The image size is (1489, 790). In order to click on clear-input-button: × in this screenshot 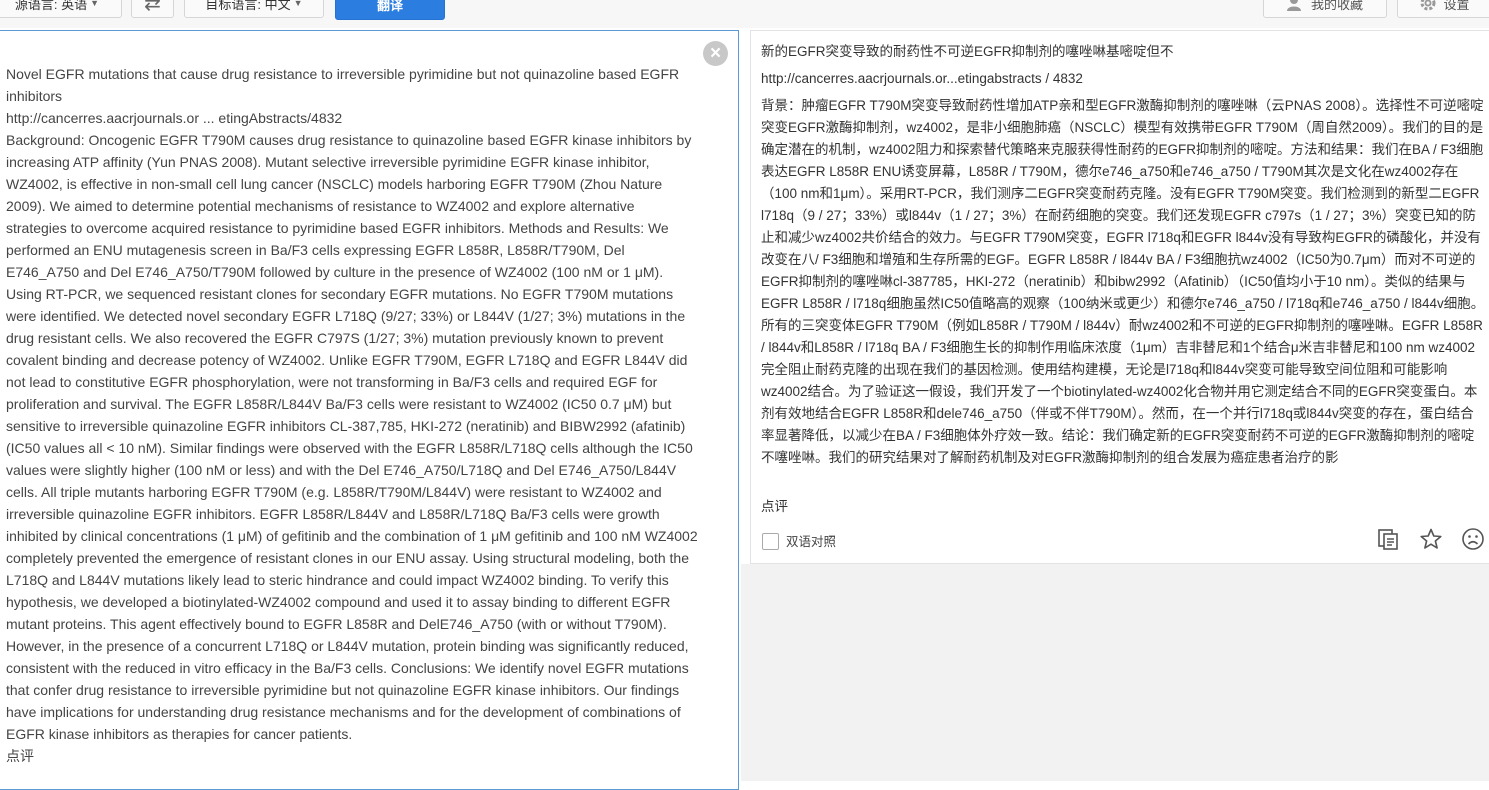, I will do `click(715, 53)`.